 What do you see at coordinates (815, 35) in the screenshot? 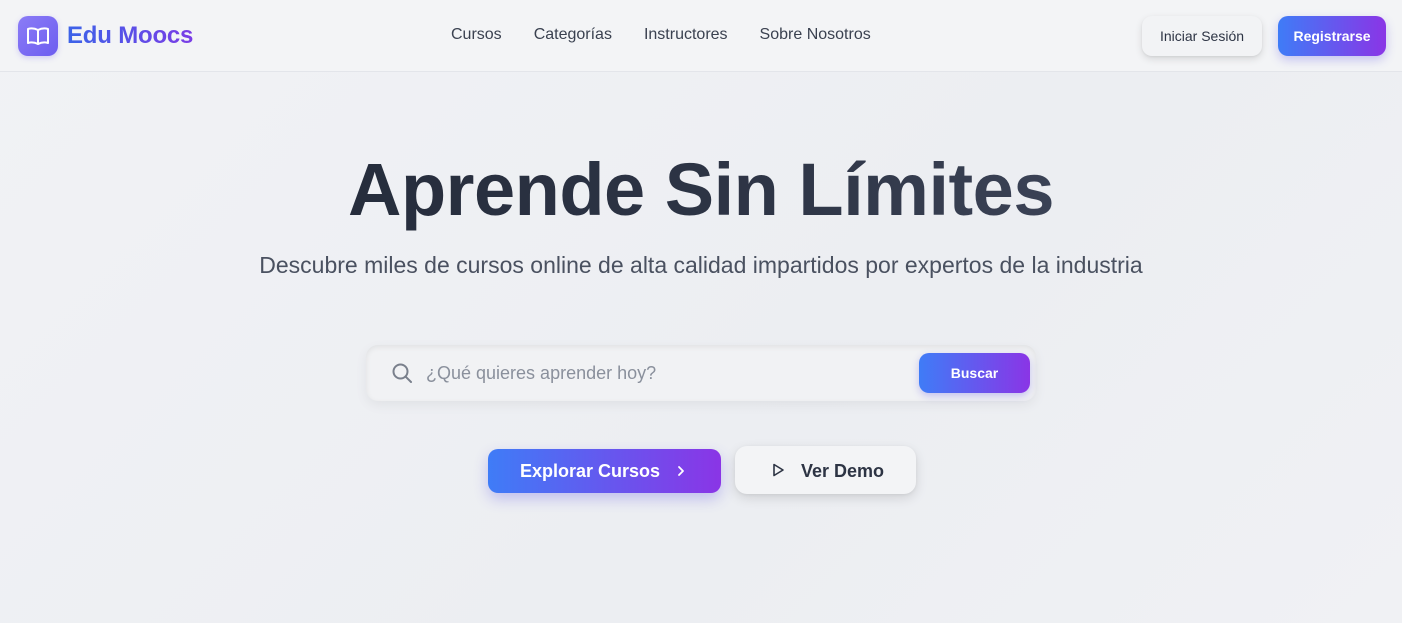
I see `nav-link-sobre-nosotros: Sobre Nosotros` at bounding box center [815, 35].